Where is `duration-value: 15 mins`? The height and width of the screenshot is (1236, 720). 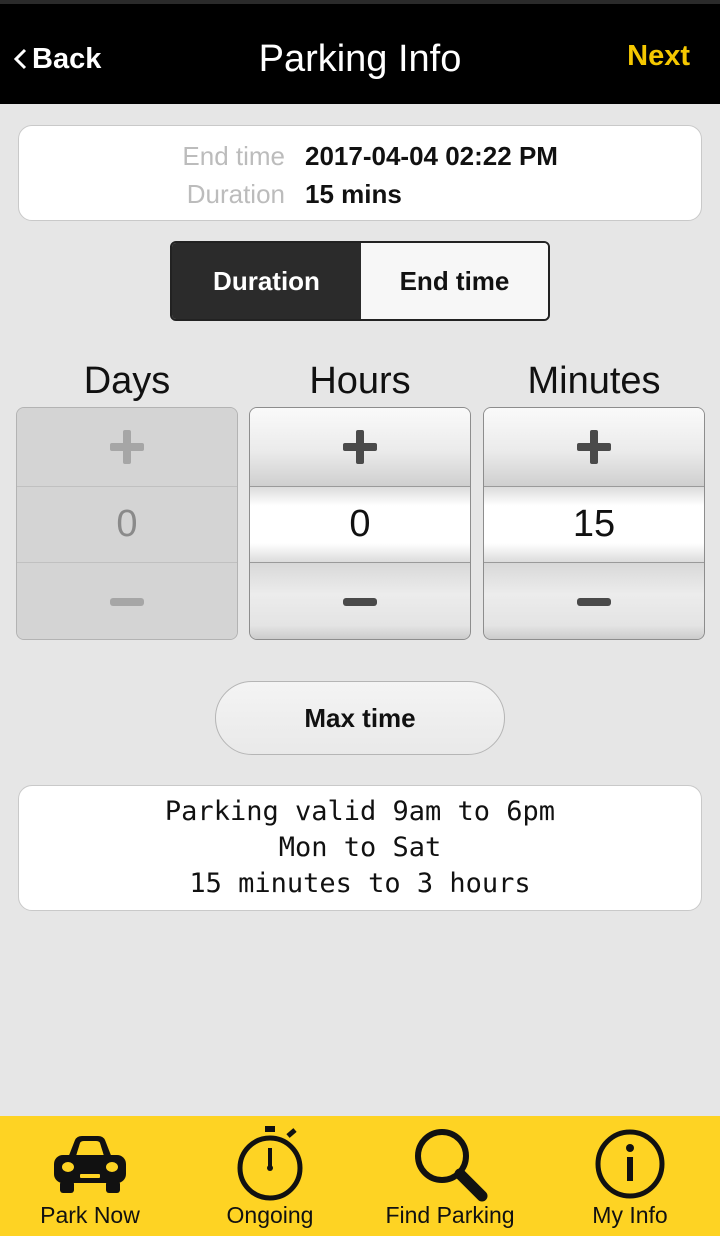 duration-value: 15 mins is located at coordinates (353, 193).